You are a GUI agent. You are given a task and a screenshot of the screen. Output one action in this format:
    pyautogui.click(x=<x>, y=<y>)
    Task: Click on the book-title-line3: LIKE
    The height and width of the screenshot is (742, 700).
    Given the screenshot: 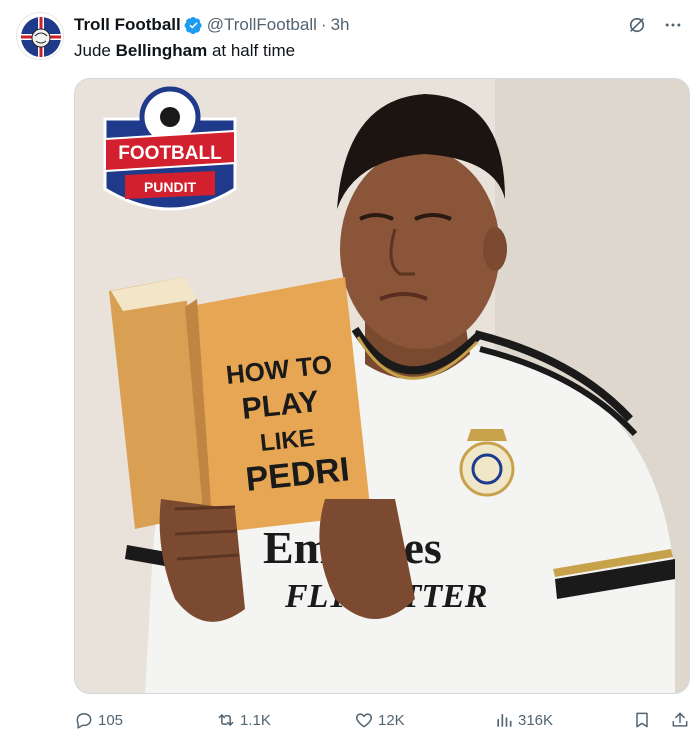 What is the action you would take?
    pyautogui.click(x=287, y=440)
    